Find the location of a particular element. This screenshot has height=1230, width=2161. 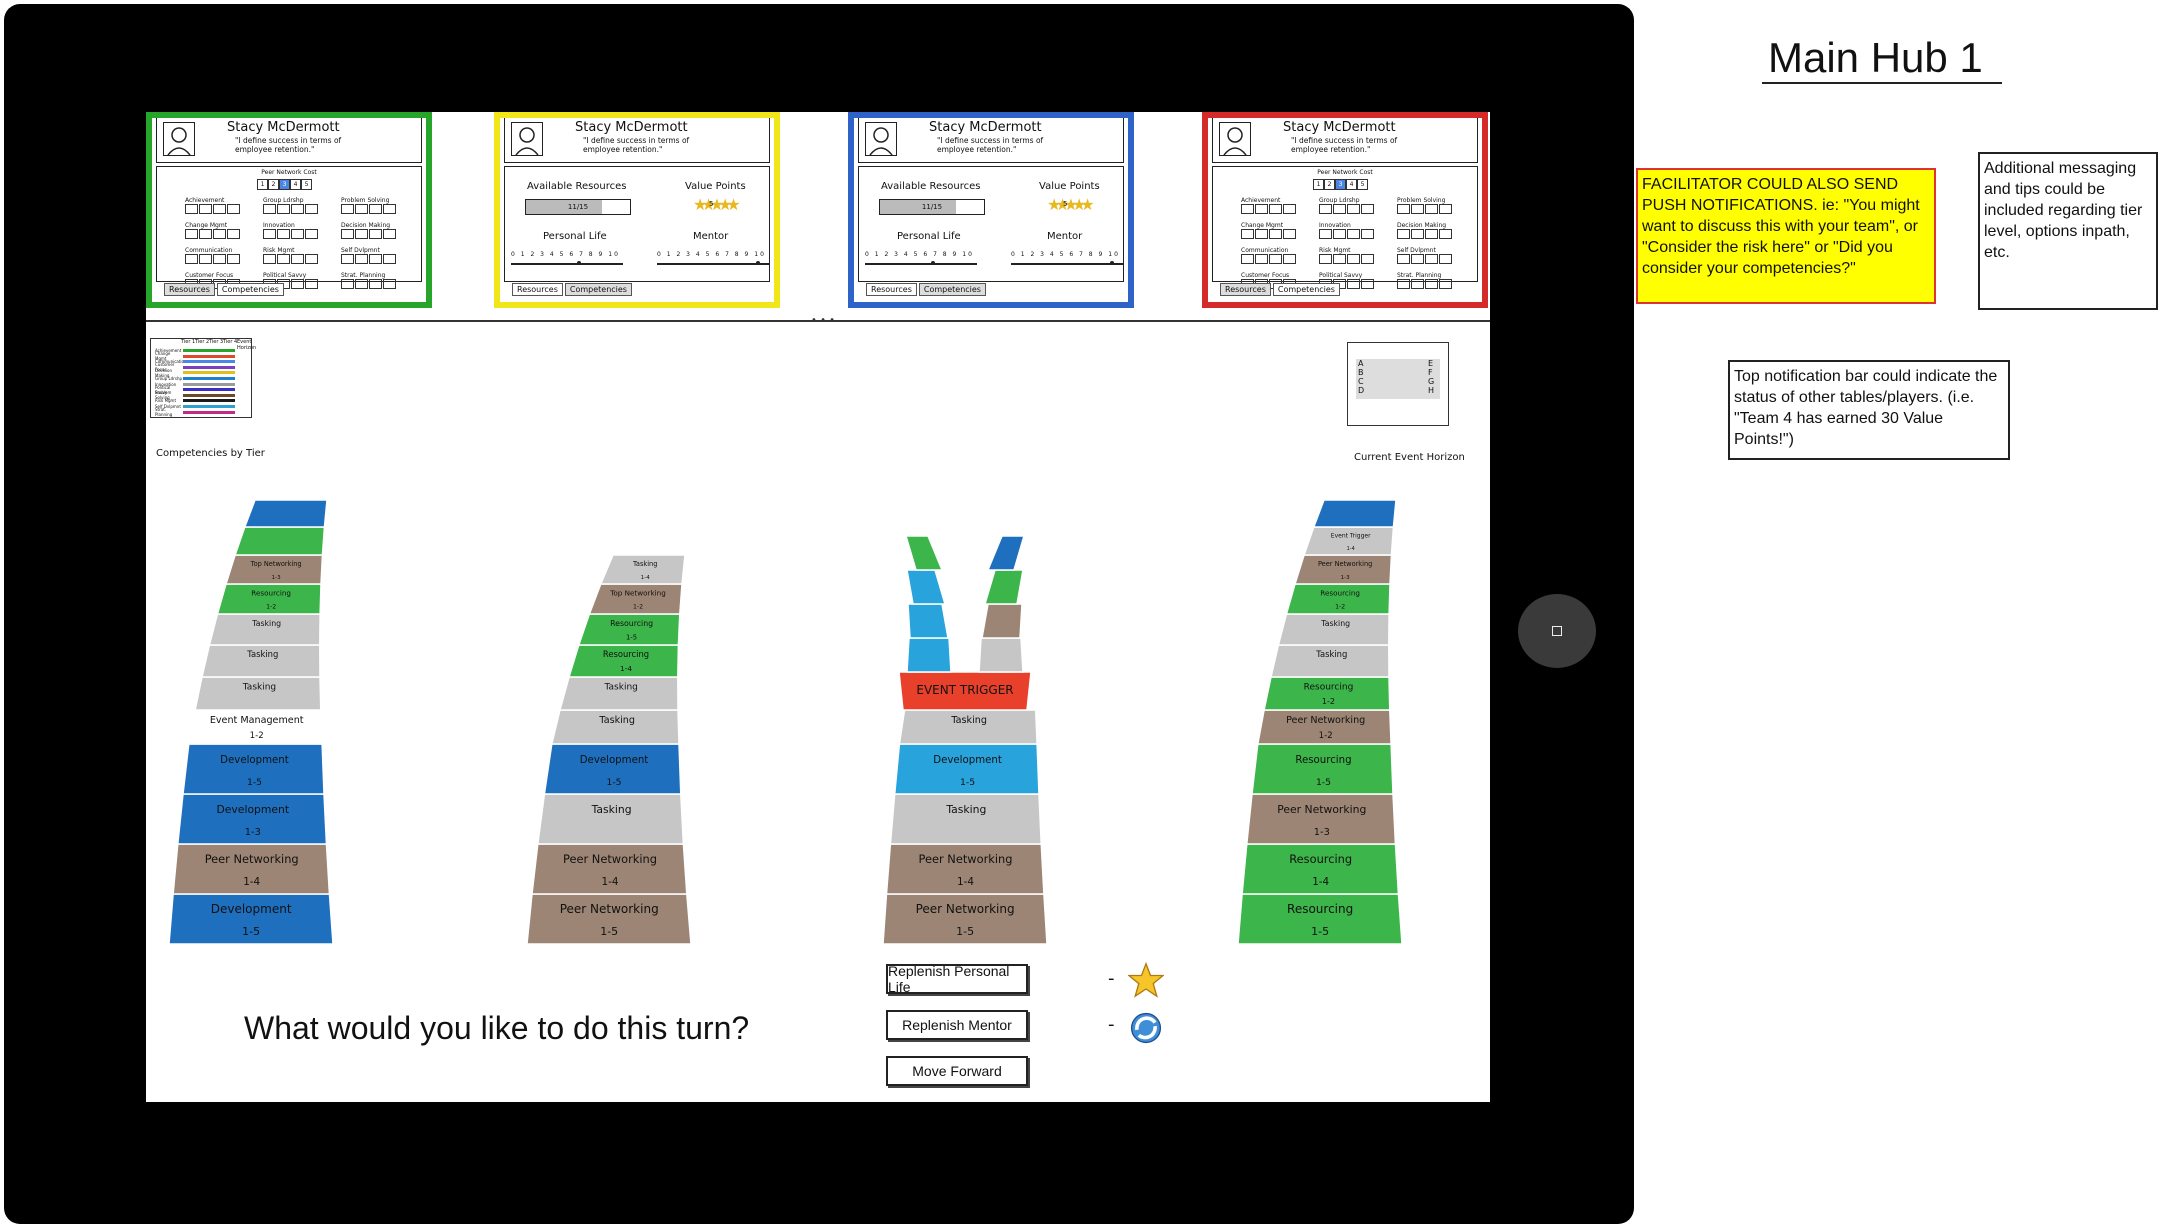

replenish-mentor-button: Replenish Mentor is located at coordinates (957, 1025).